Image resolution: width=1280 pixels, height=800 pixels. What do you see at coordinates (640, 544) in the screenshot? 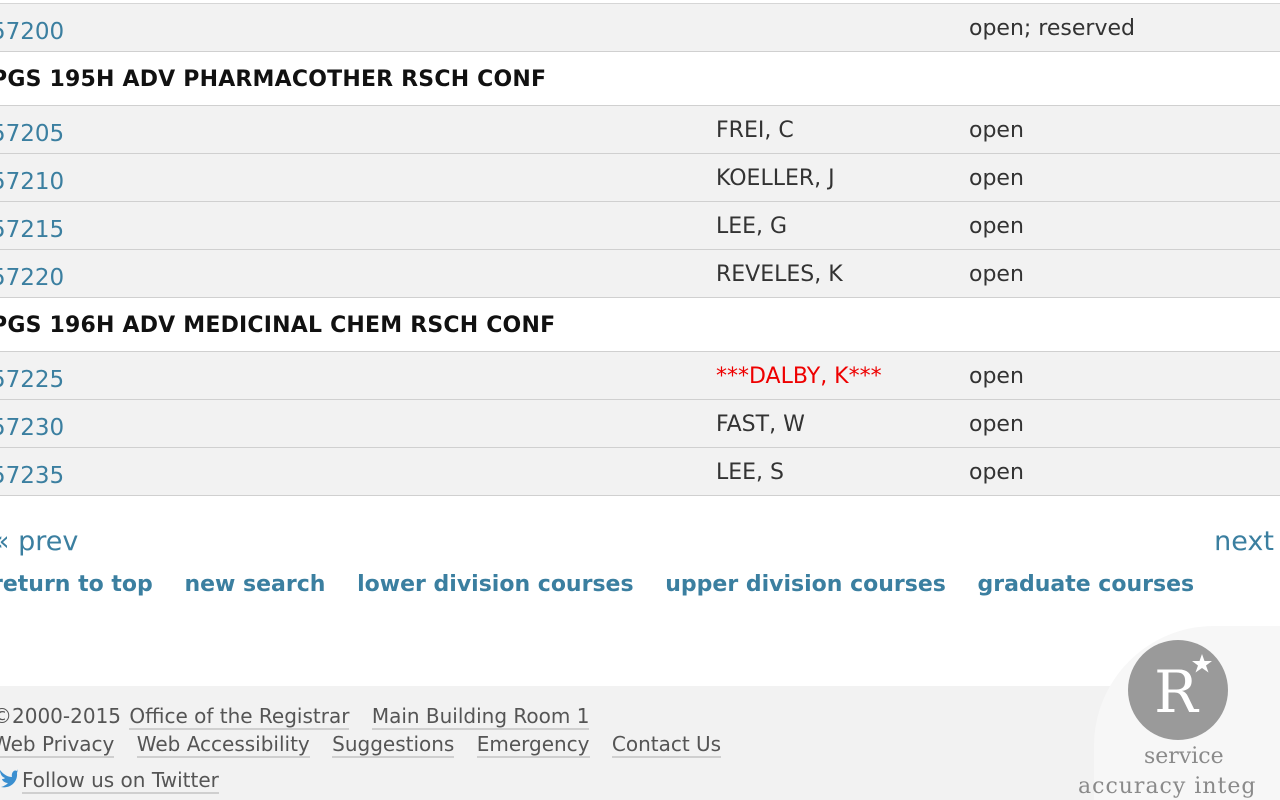
I see `pagination: « prev next` at bounding box center [640, 544].